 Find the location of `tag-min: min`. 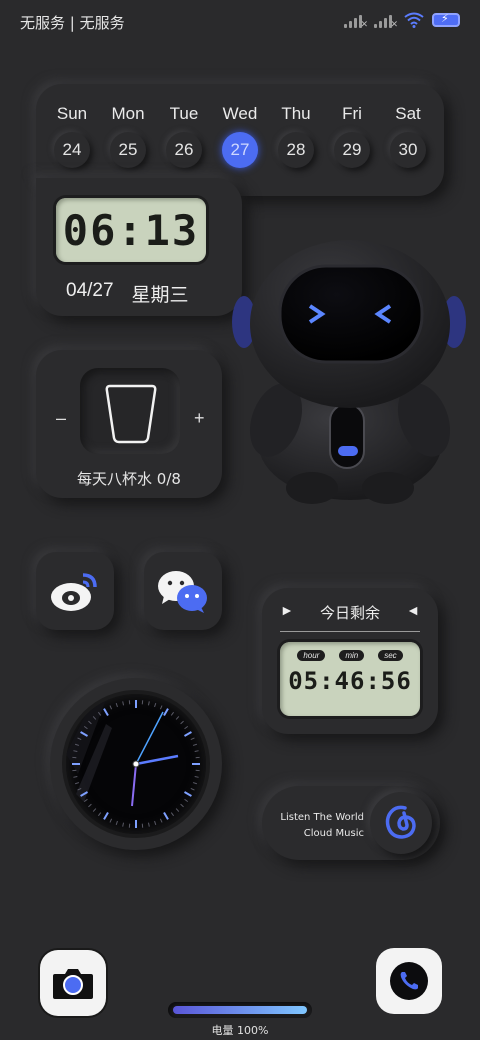

tag-min: min is located at coordinates (352, 655).